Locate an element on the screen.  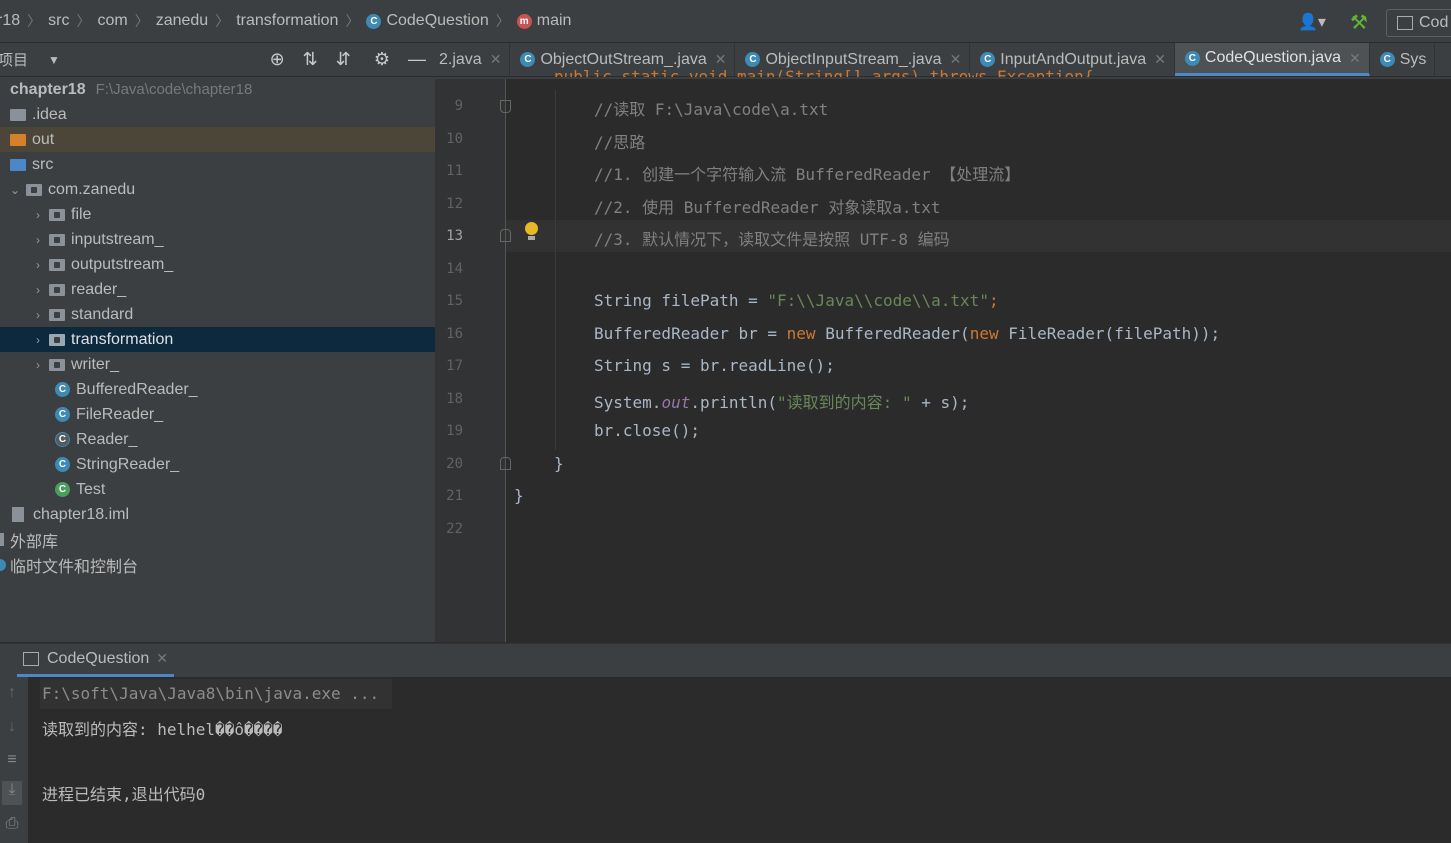
arrow-down-icon: ↓ is located at coordinates (12, 727).